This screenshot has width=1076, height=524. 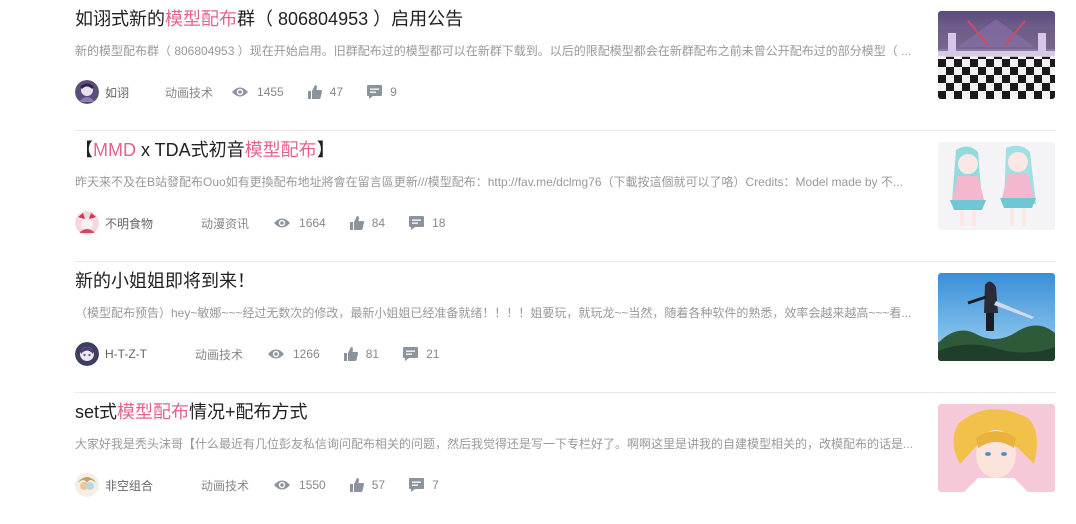 What do you see at coordinates (306, 354) in the screenshot?
I see `view-count-value: 1266` at bounding box center [306, 354].